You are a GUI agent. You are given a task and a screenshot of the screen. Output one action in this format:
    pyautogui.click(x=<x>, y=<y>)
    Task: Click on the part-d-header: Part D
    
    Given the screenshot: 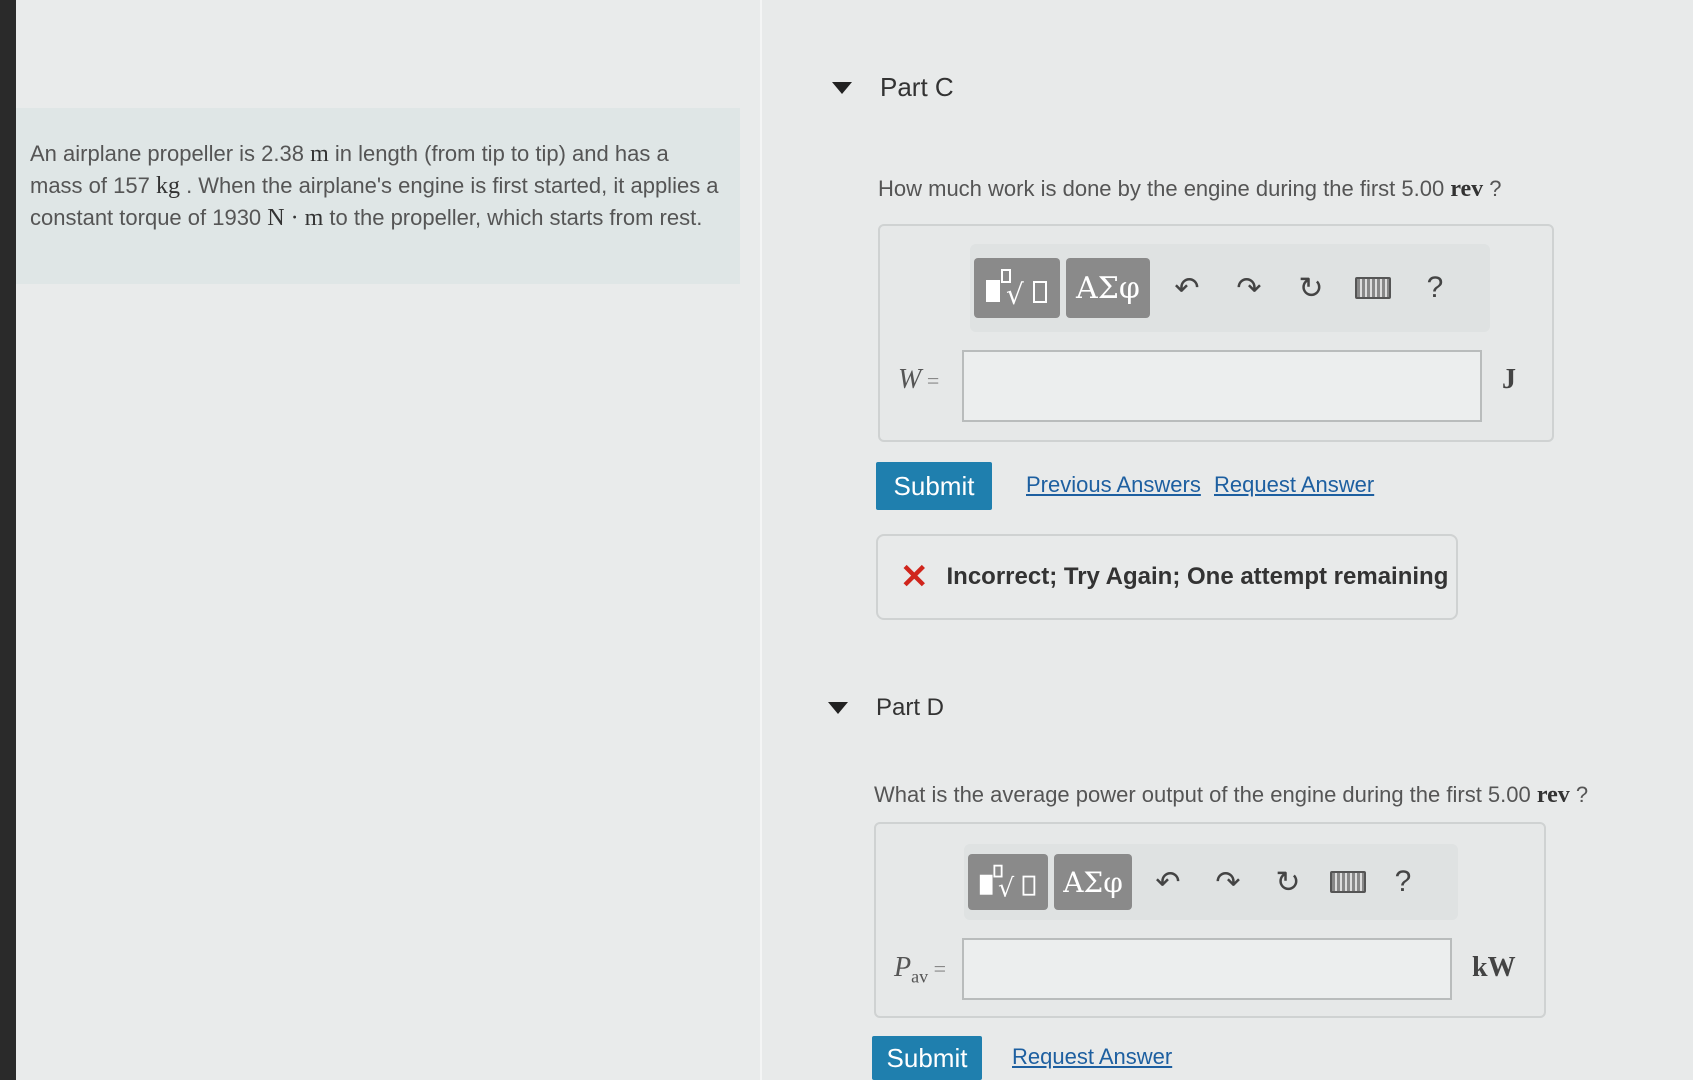 What is the action you would take?
    pyautogui.click(x=886, y=708)
    